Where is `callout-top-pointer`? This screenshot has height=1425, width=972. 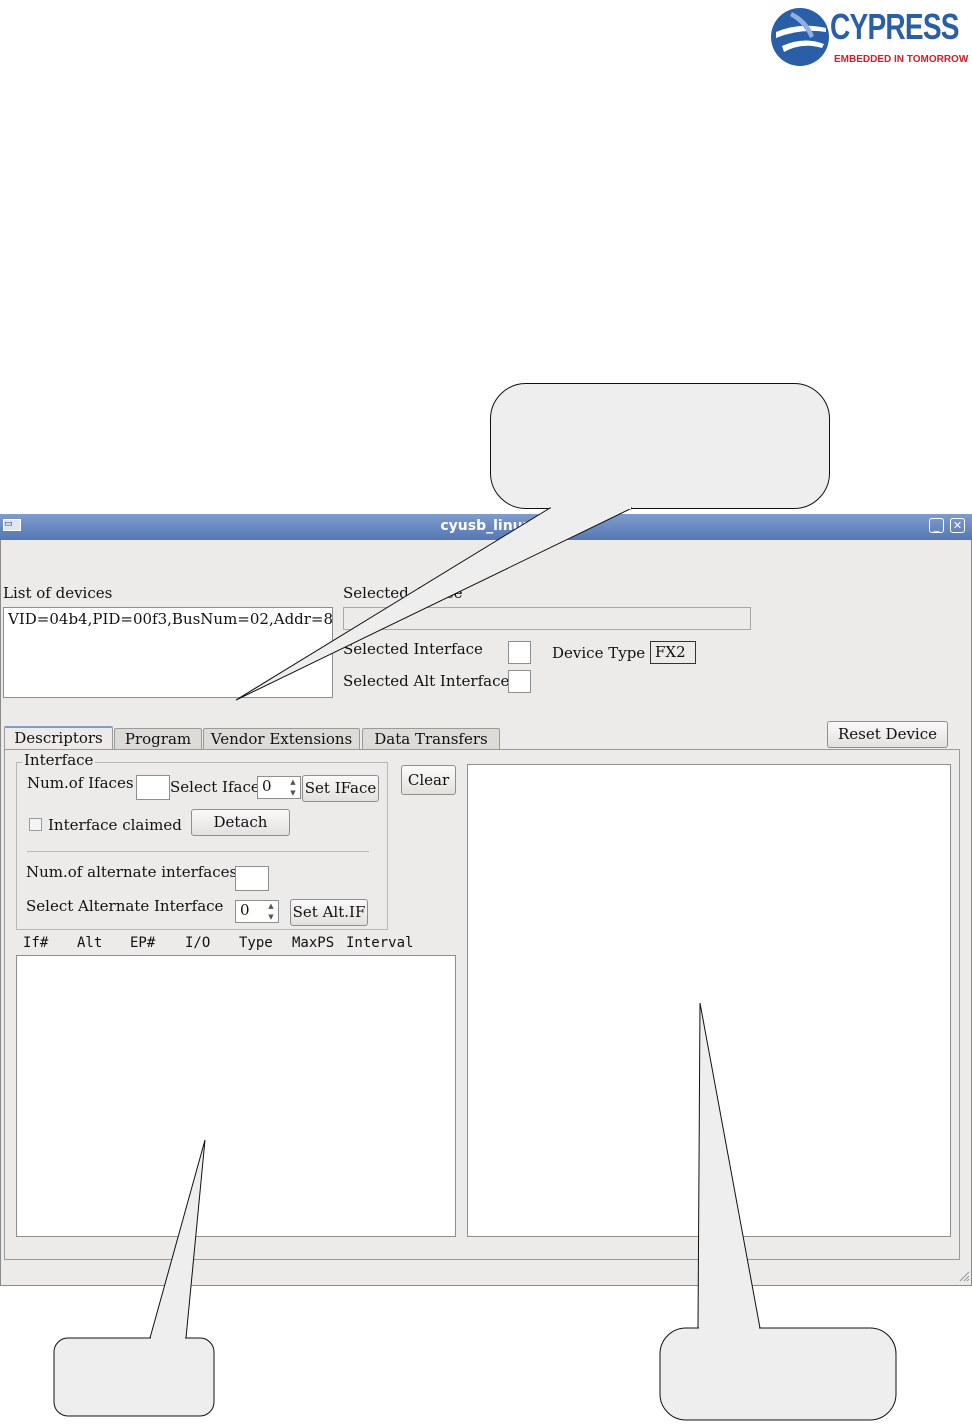 callout-top-pointer is located at coordinates (434, 604).